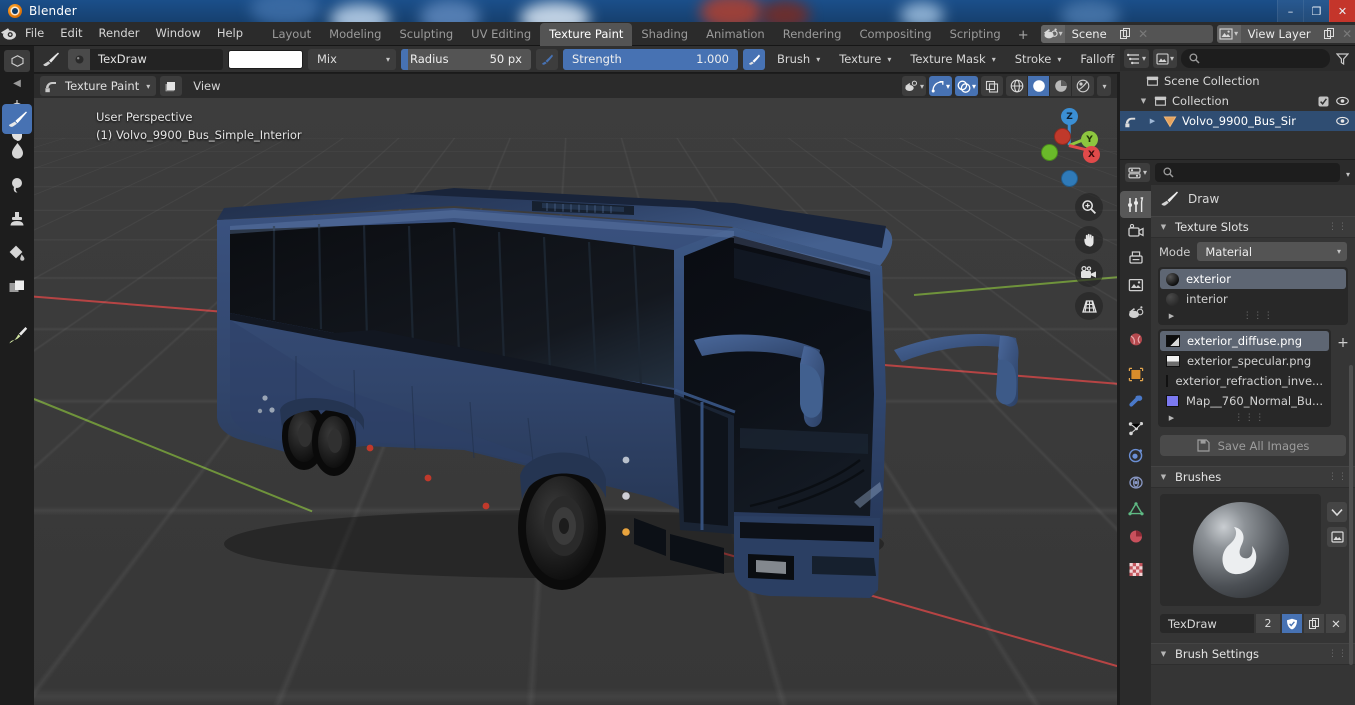 The height and width of the screenshot is (705, 1355). I want to click on strength-pressure-toggle, so click(754, 59).